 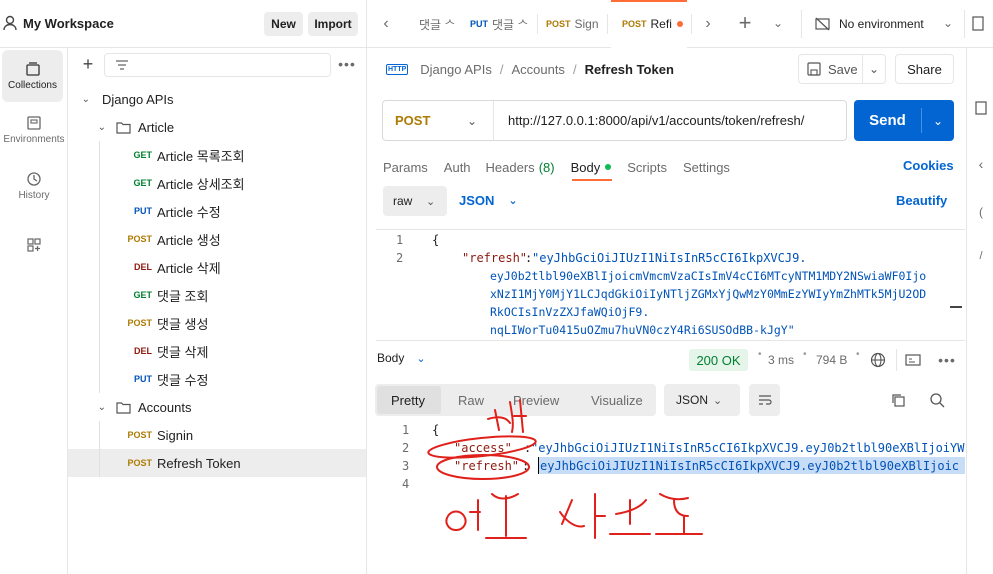 I want to click on annotation-circle-access, so click(x=482, y=447).